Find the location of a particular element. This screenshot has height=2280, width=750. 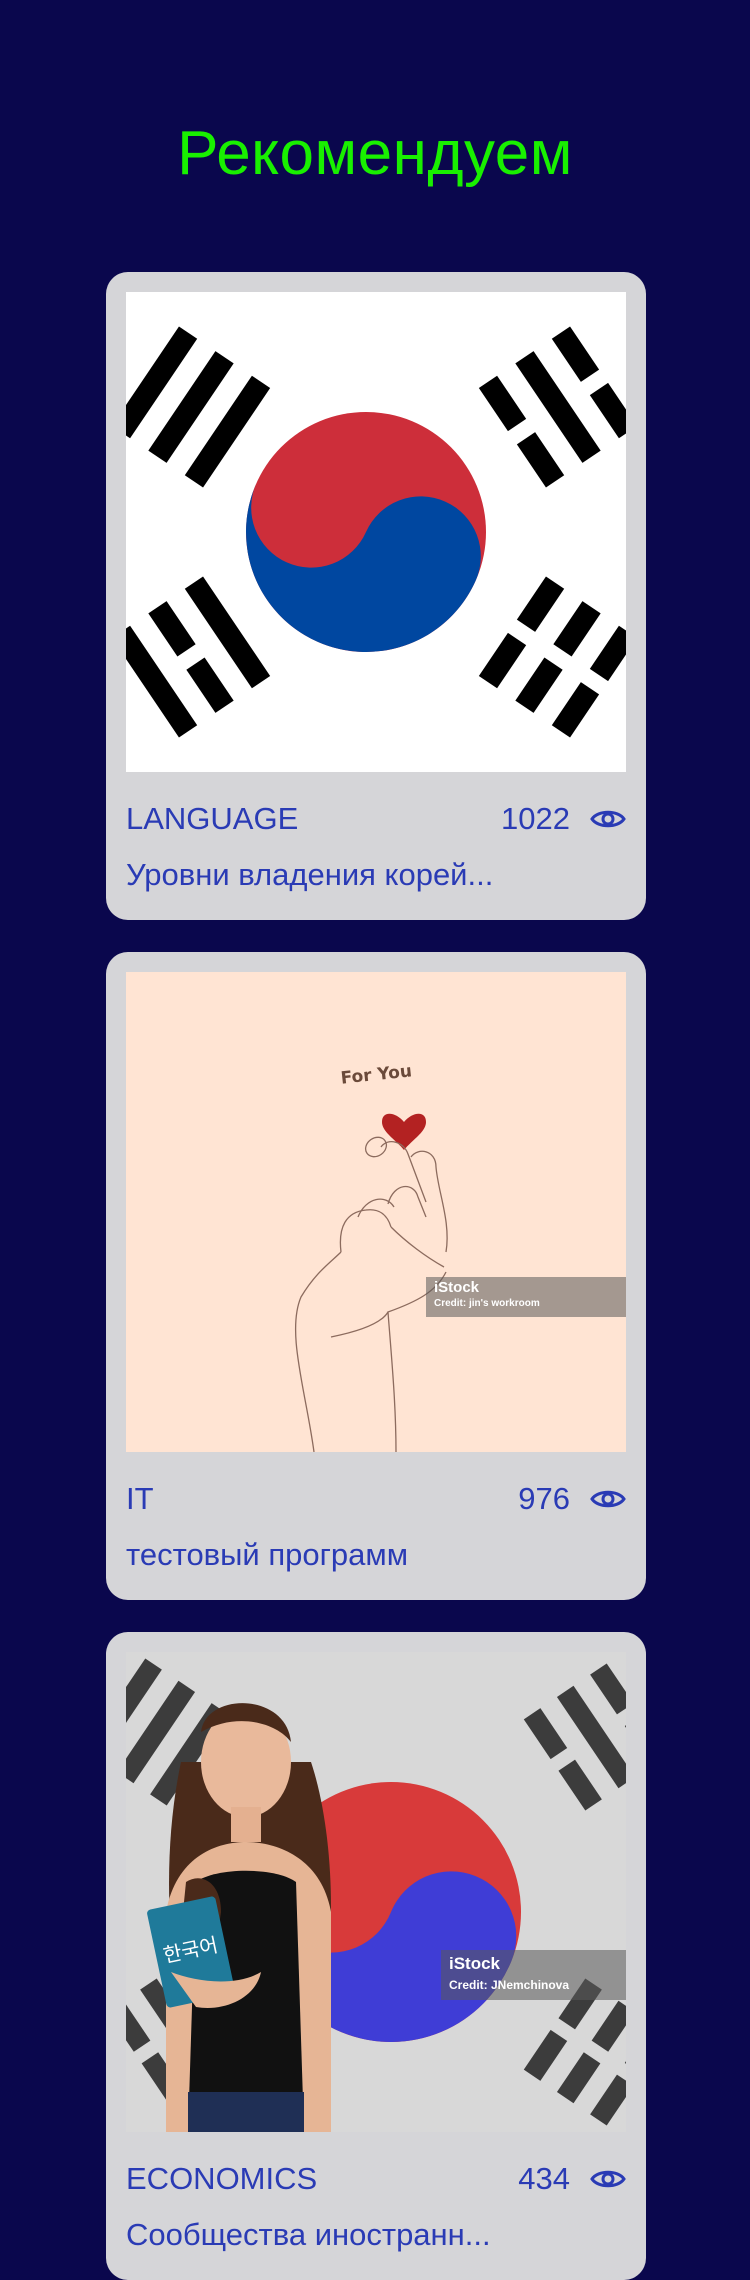

card-description: тестовый программ is located at coordinates (267, 1554).